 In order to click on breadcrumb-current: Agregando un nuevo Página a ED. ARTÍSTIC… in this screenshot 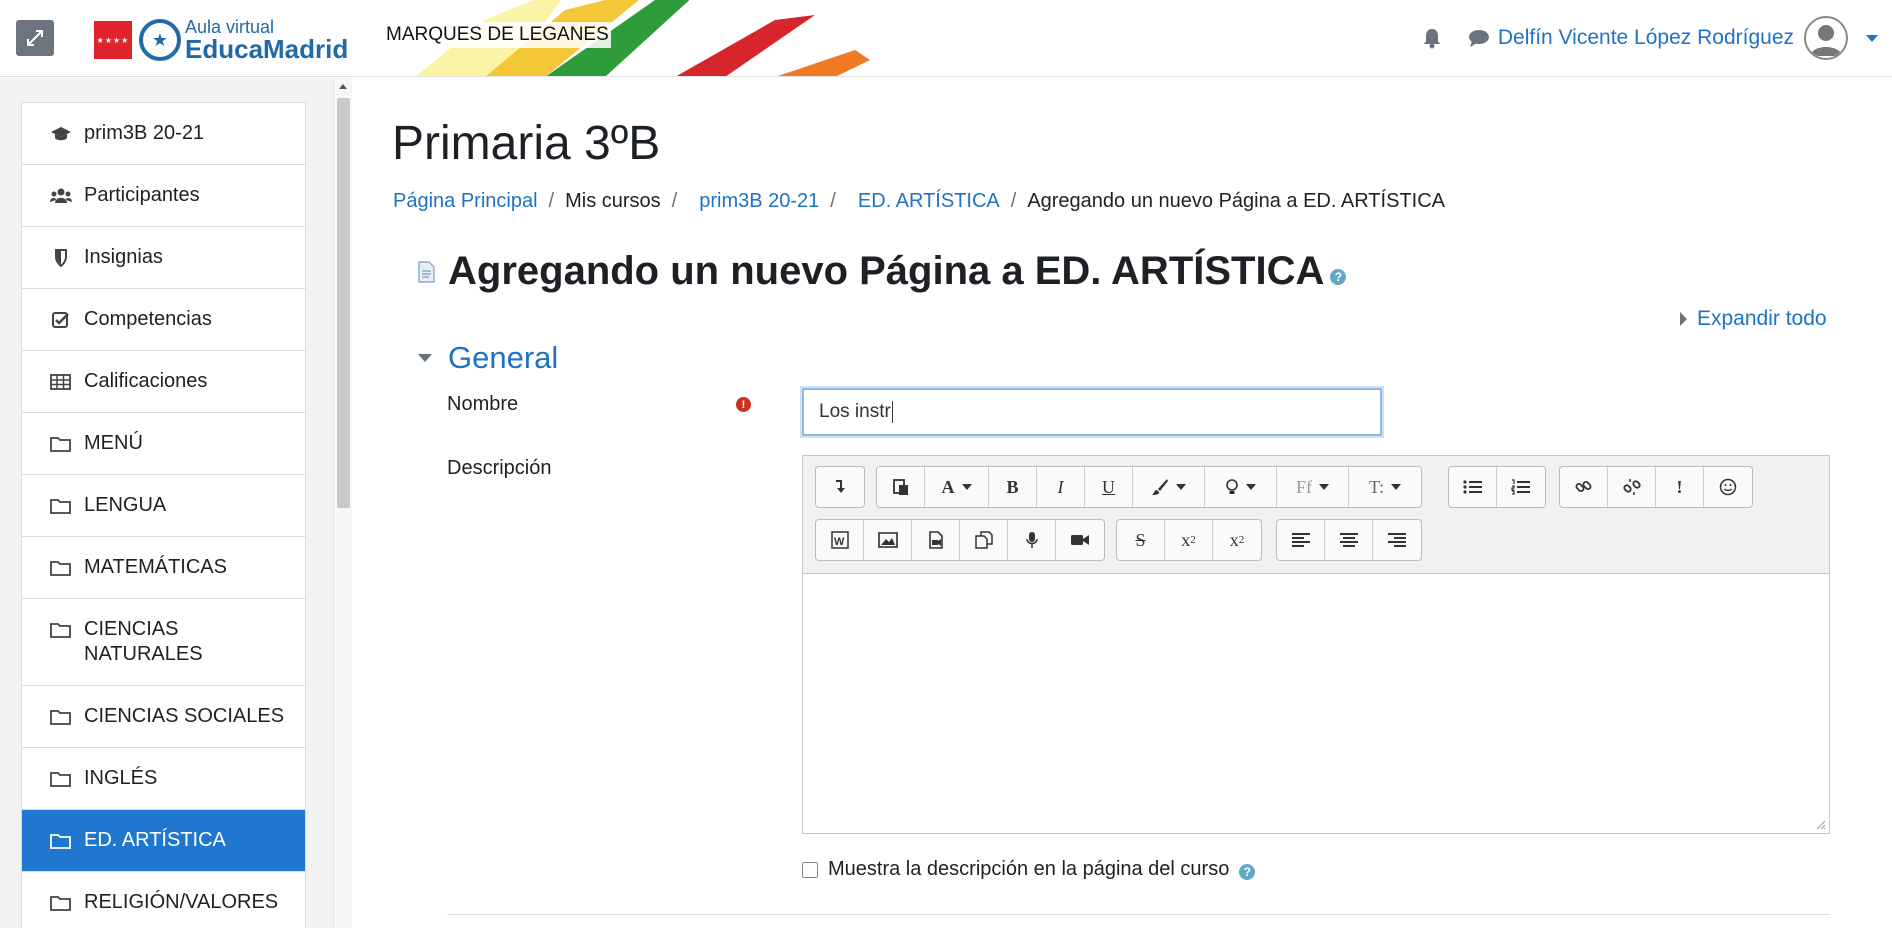, I will do `click(1236, 201)`.